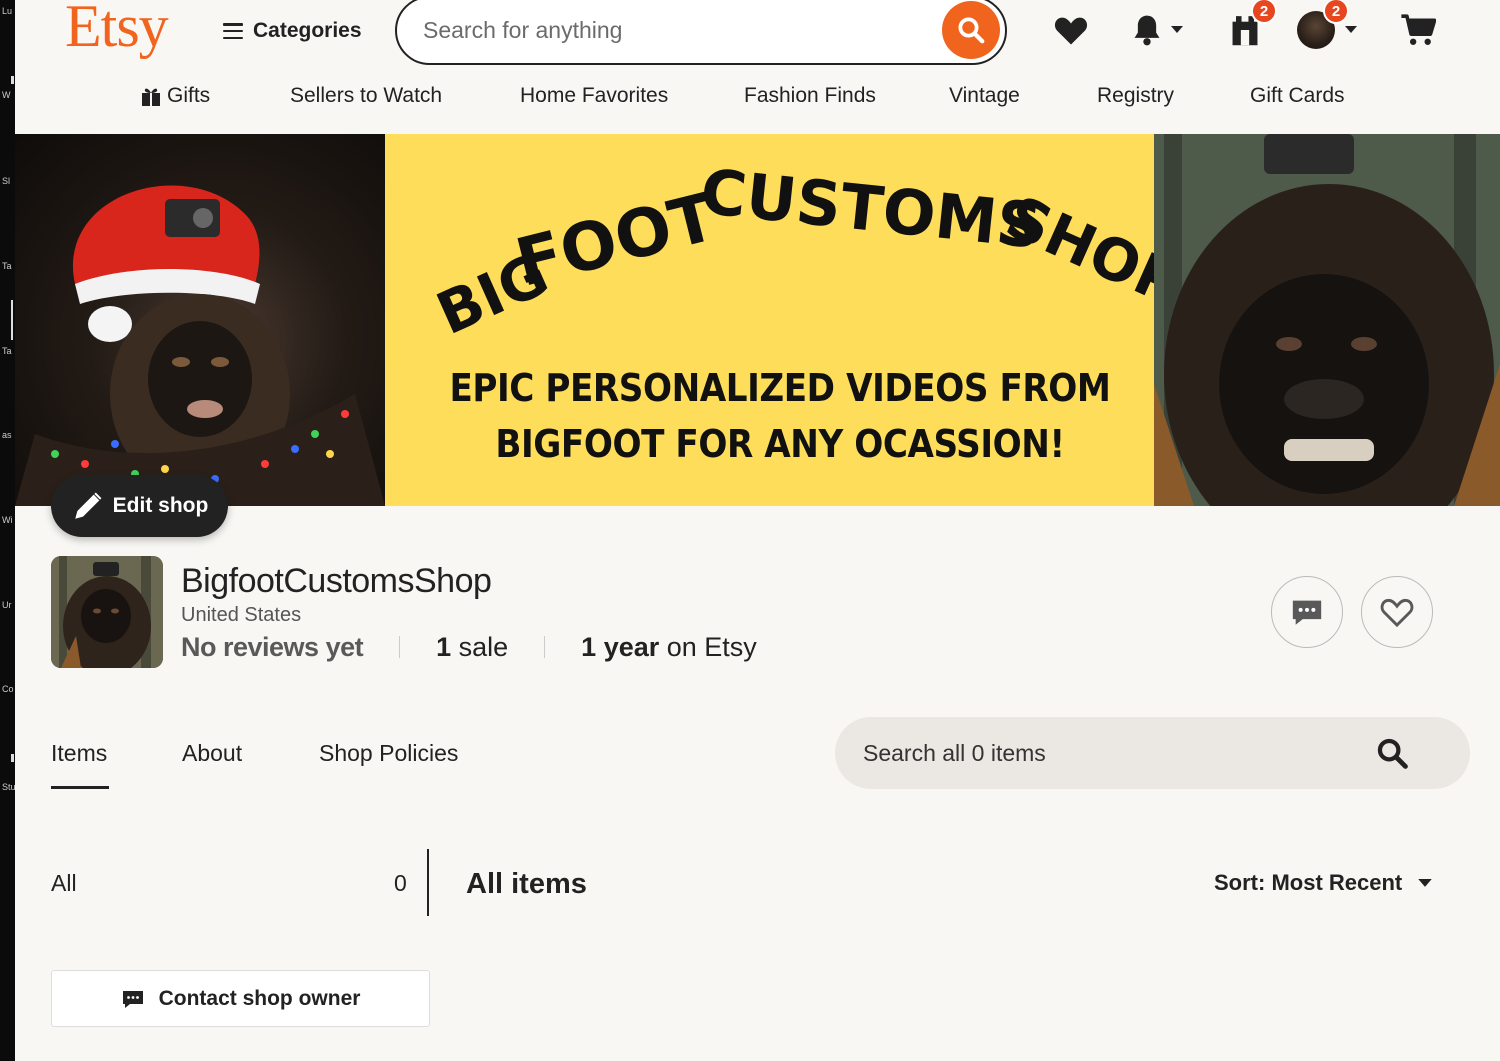  I want to click on shop-stats: No reviews yet 1 sale 1 year on Etsy, so click(469, 647).